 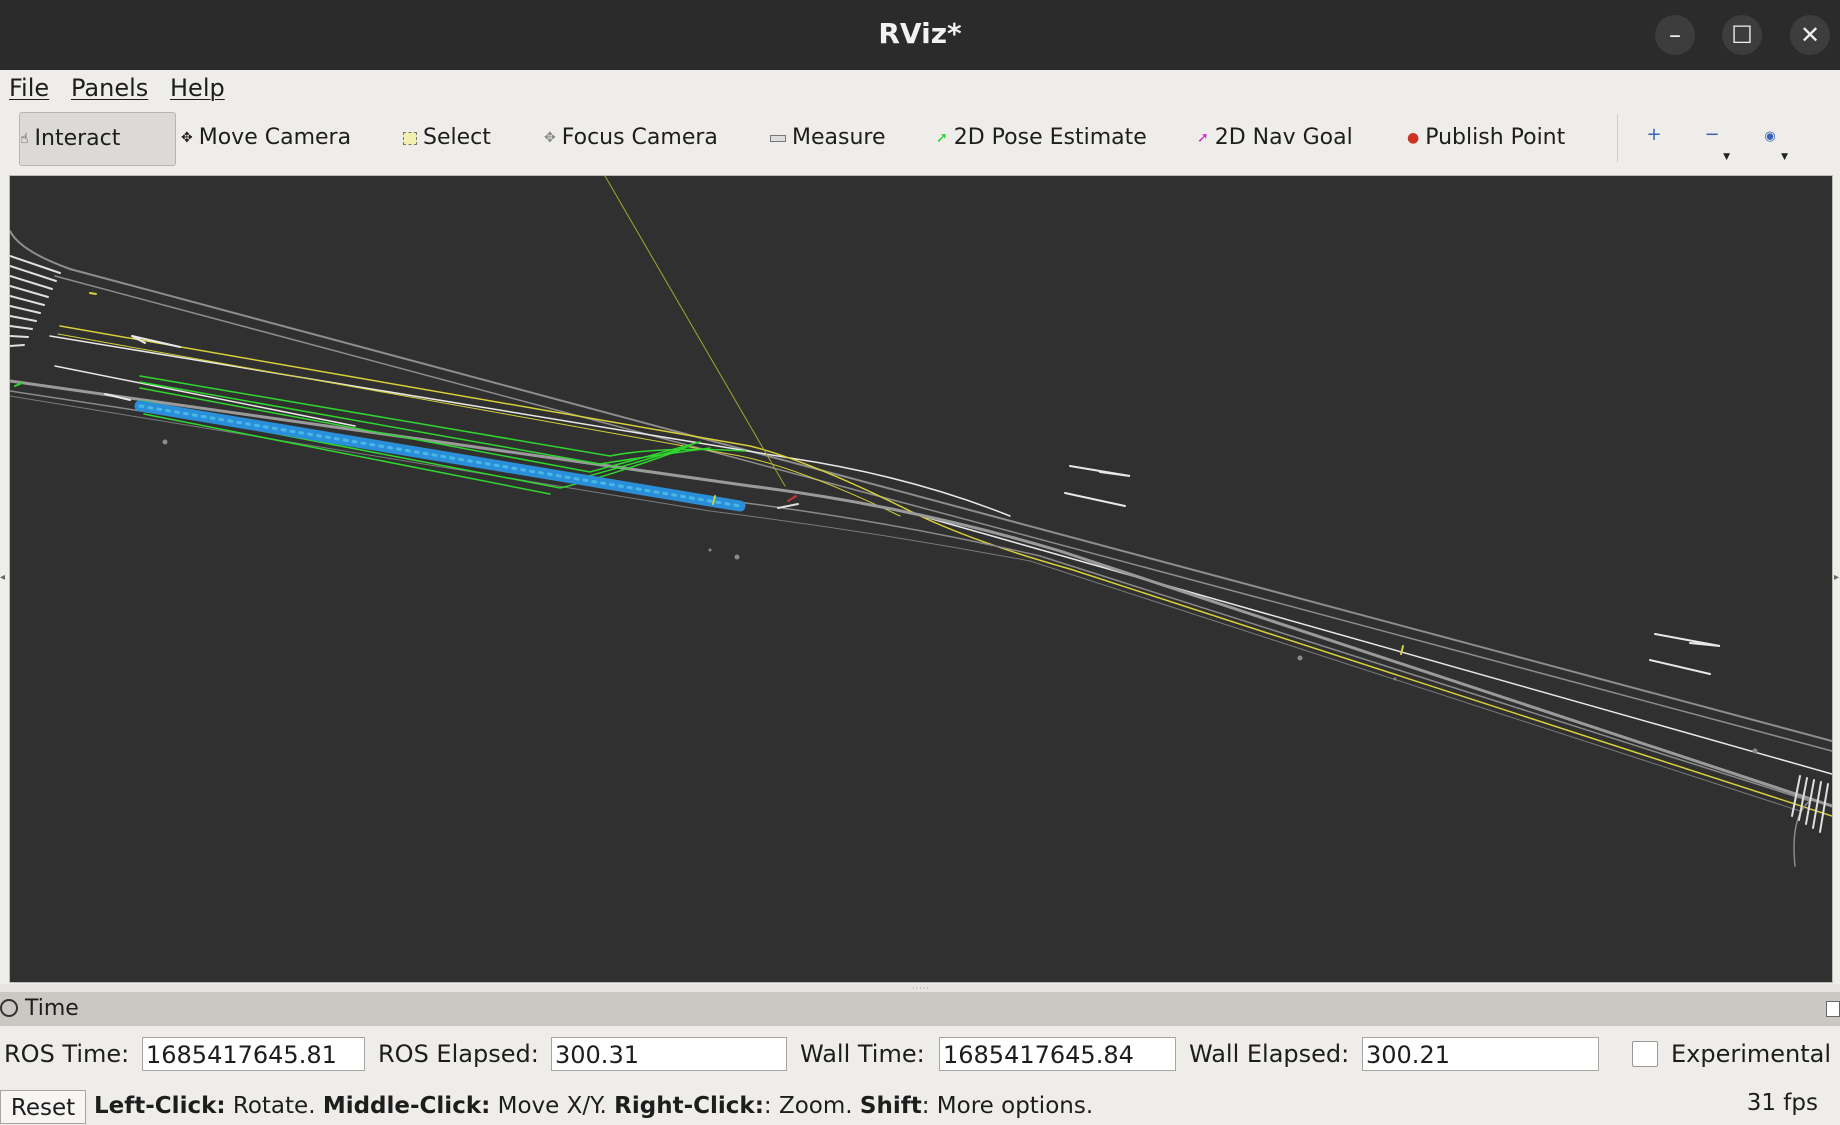 I want to click on window-titlebar: RViz* – ☐ ✕, so click(x=920, y=35).